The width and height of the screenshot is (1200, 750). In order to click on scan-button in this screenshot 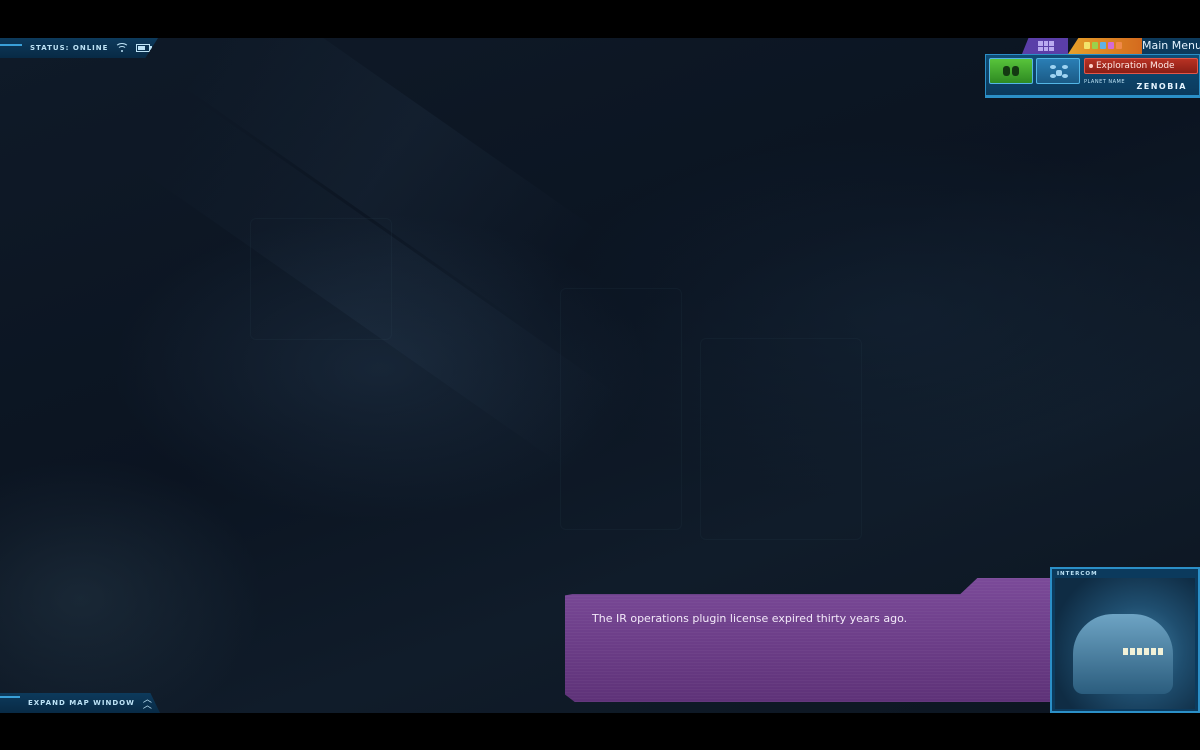, I will do `click(1011, 71)`.